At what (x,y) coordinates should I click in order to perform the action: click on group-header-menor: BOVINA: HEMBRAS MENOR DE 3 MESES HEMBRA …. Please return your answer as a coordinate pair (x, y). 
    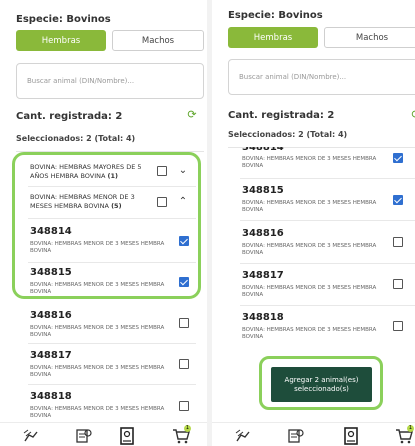
    Looking at the image, I should click on (91, 202).